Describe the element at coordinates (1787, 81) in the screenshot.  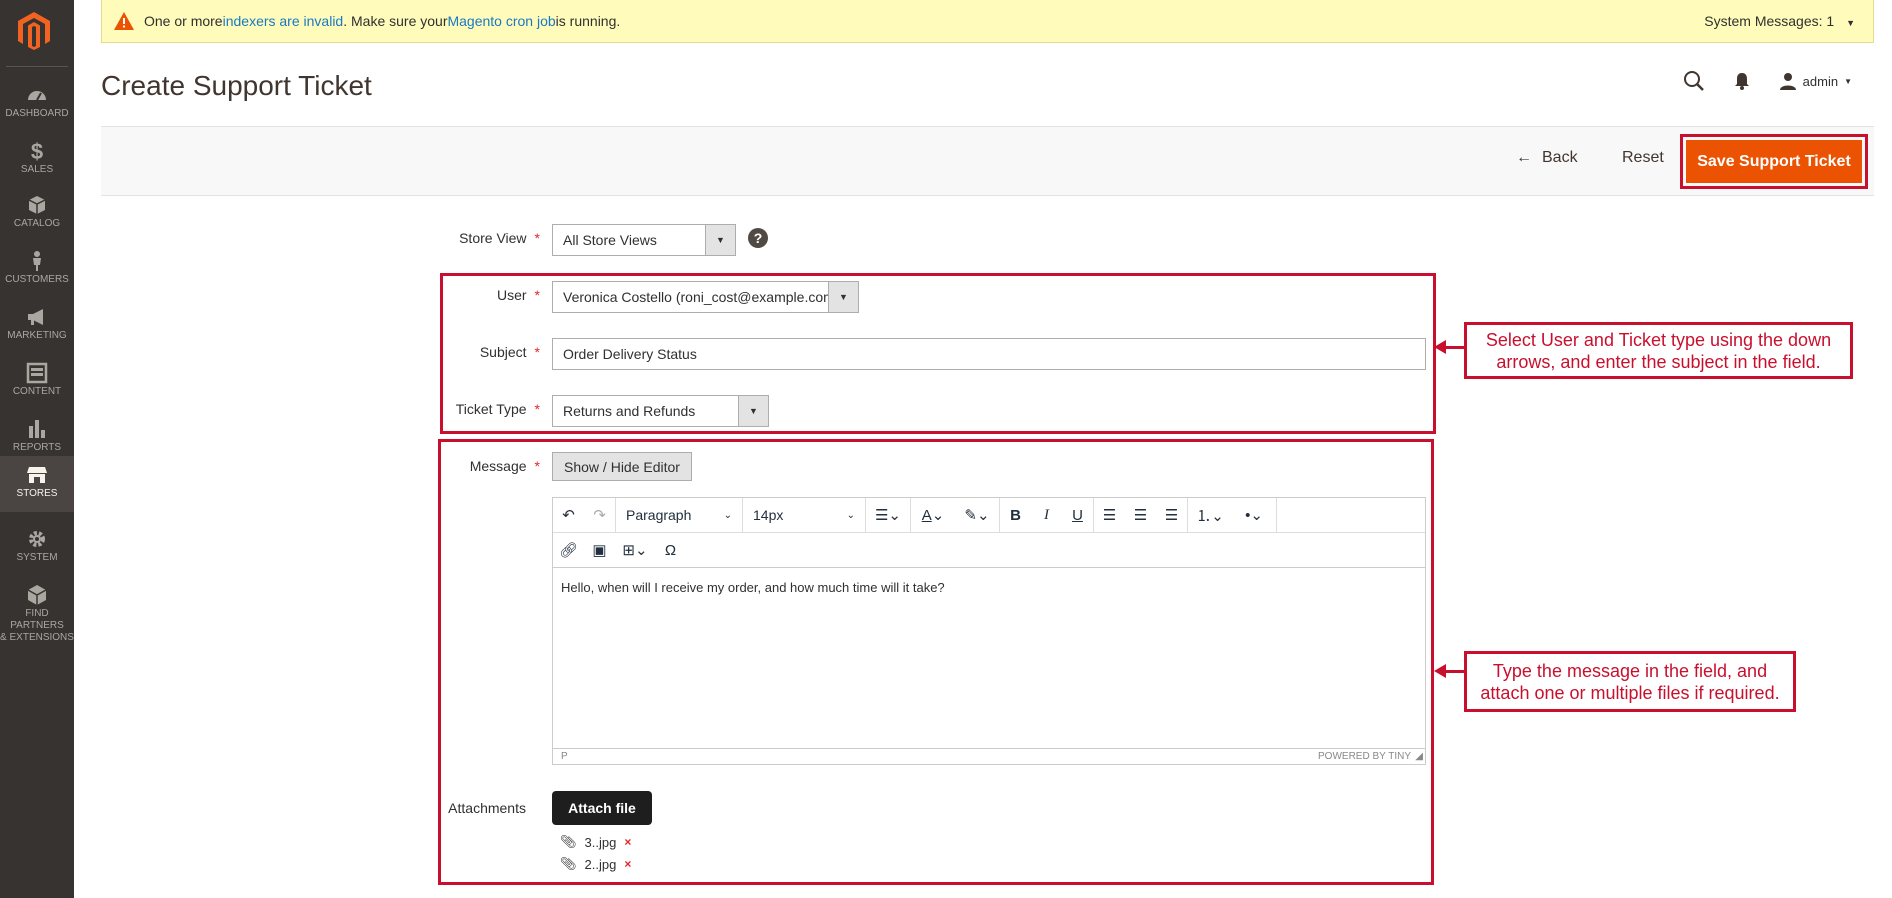
I see `user-icon` at that location.